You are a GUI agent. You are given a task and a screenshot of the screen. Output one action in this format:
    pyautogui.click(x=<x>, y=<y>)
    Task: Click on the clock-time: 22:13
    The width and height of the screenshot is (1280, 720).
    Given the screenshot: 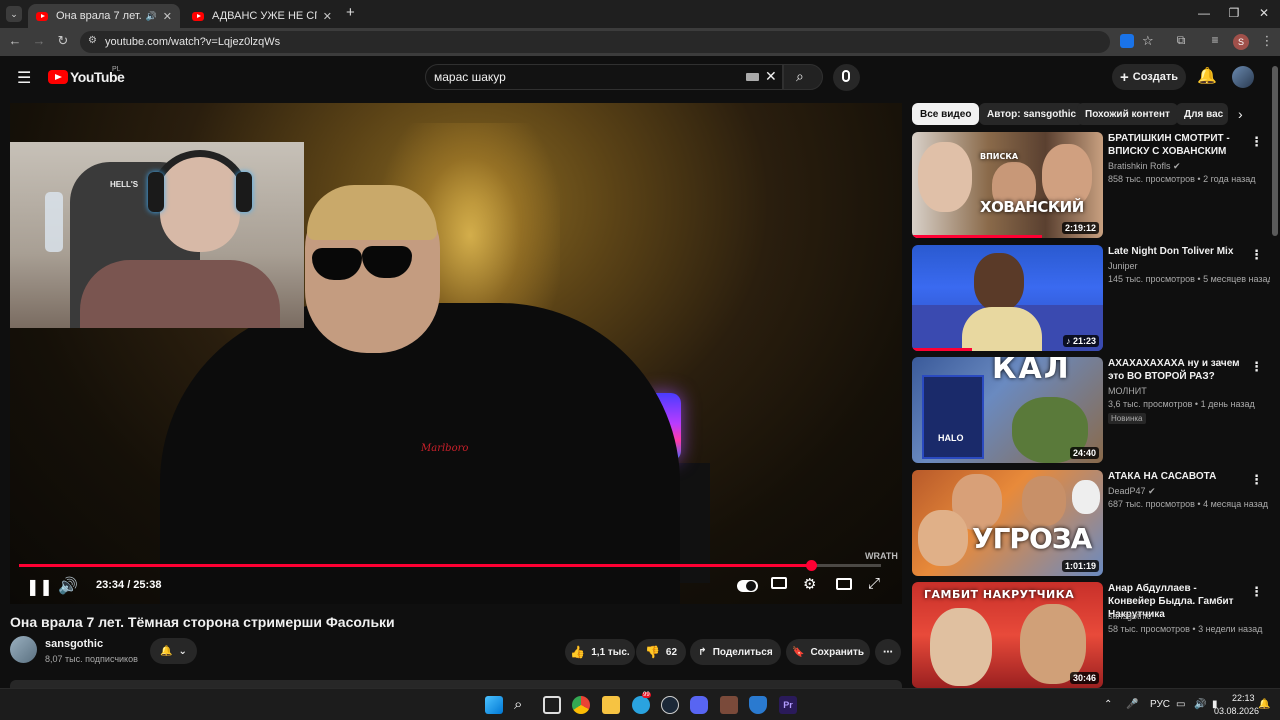 What is the action you would take?
    pyautogui.click(x=1243, y=698)
    